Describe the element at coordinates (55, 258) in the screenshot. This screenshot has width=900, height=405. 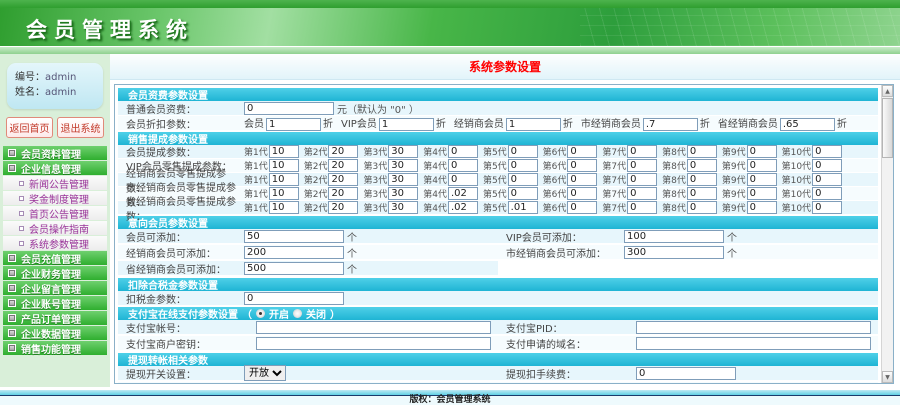
I see `sidebar-menu-item: 会员充值管理` at that location.